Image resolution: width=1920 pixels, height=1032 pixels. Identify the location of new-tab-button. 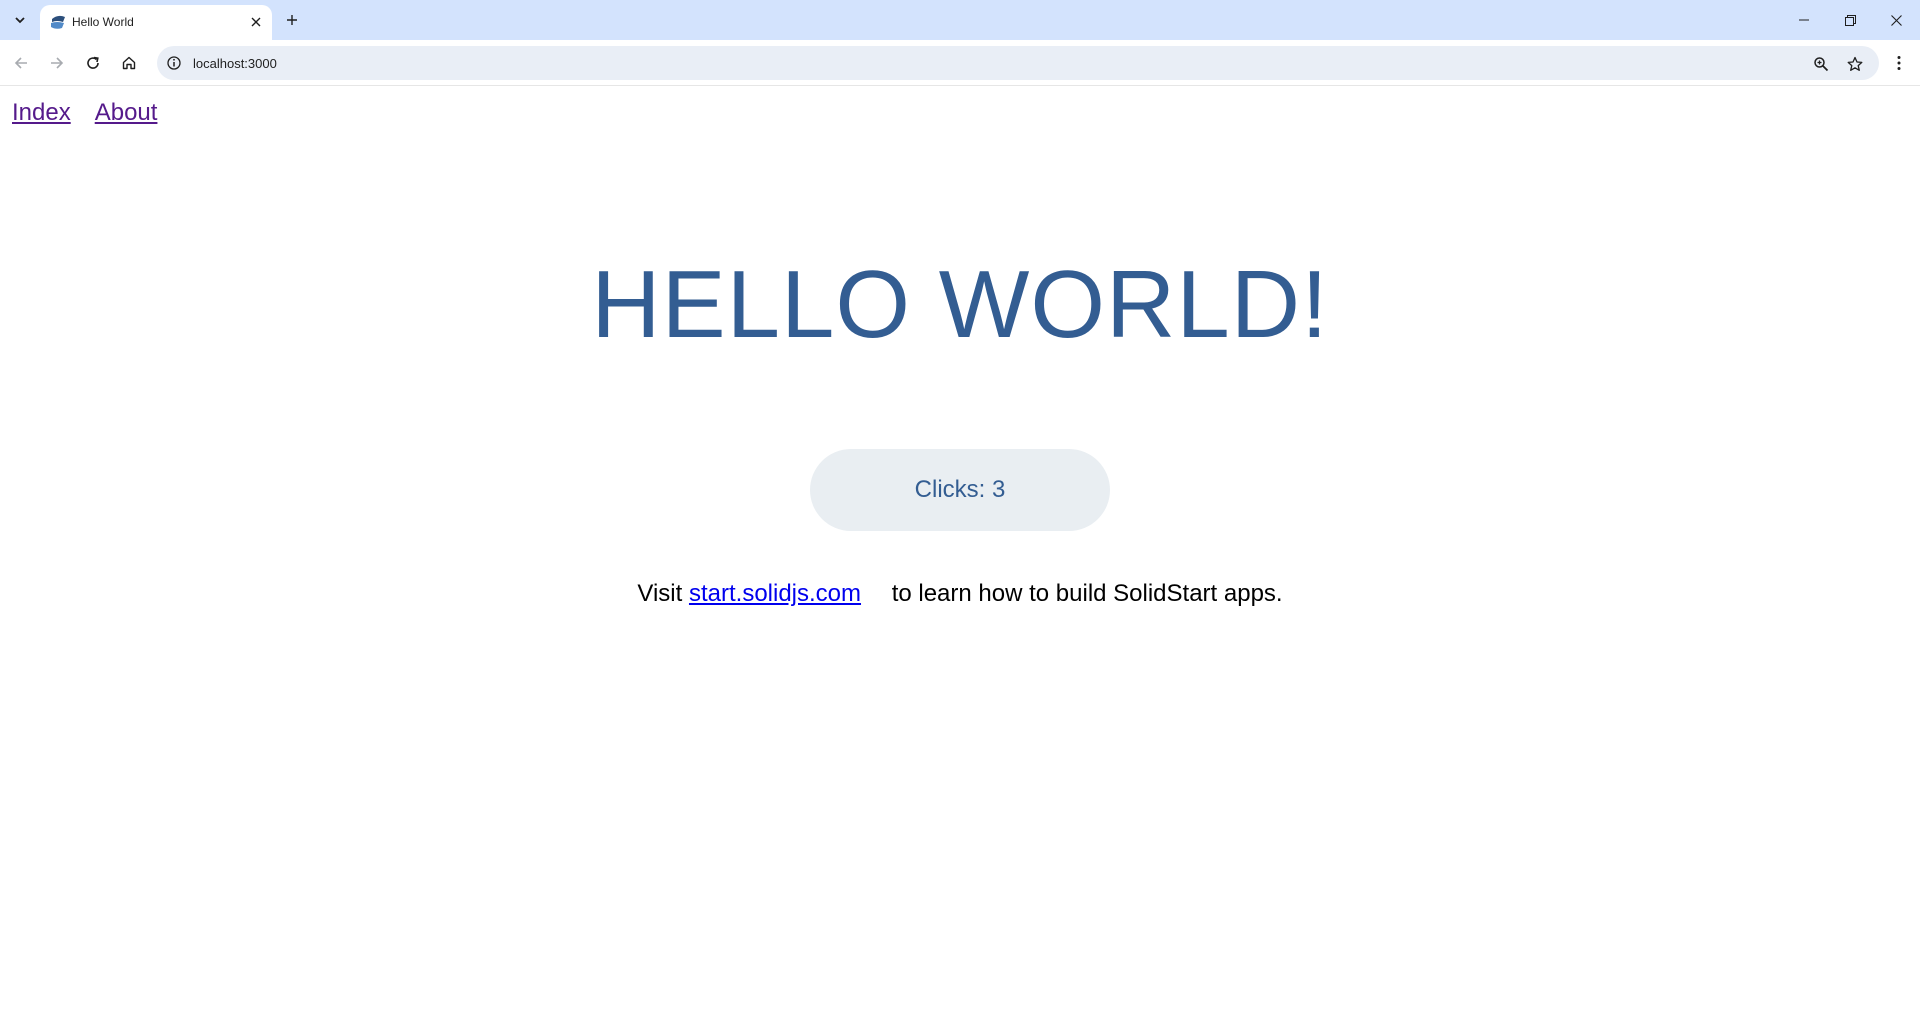
(292, 20).